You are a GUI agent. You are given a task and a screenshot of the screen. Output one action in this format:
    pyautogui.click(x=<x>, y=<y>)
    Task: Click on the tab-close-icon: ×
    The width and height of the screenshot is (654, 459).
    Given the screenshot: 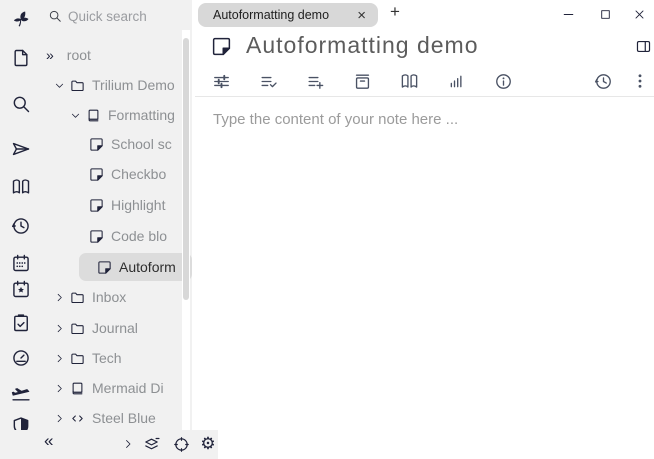 What is the action you would take?
    pyautogui.click(x=361, y=15)
    